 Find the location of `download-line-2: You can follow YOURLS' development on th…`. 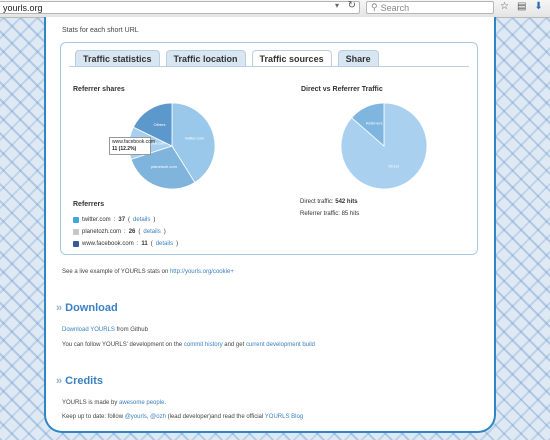

download-line-2: You can follow YOURLS' development on th… is located at coordinates (188, 345).